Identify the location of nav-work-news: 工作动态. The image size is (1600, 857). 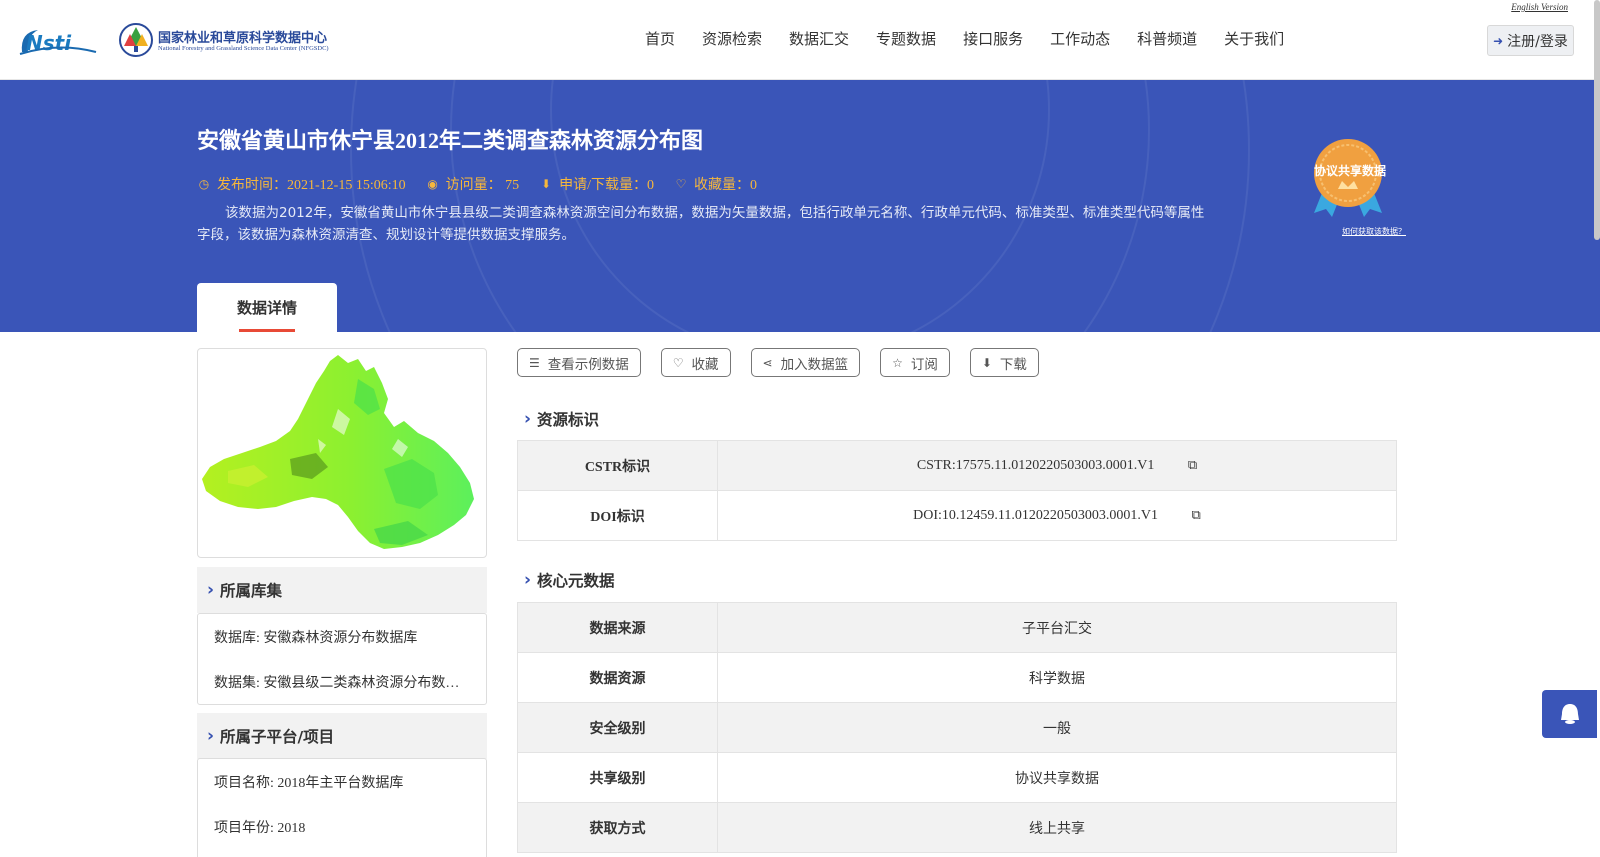
(1080, 38).